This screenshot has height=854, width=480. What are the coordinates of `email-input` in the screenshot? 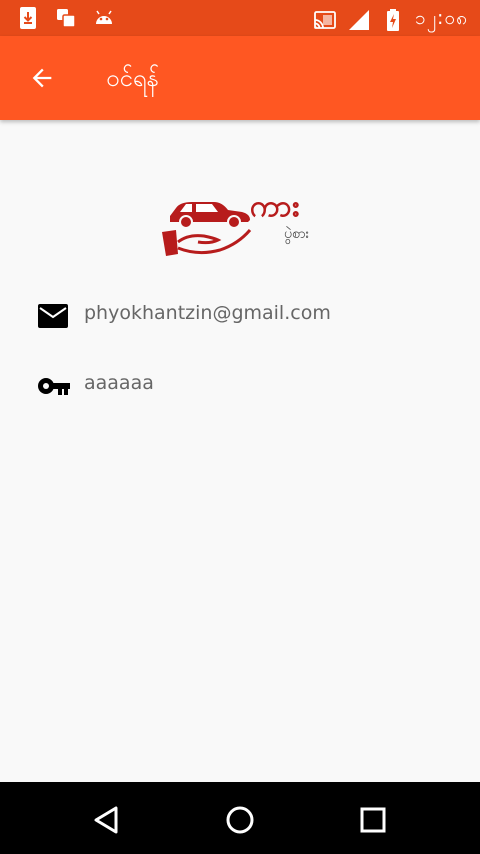 It's located at (264, 313).